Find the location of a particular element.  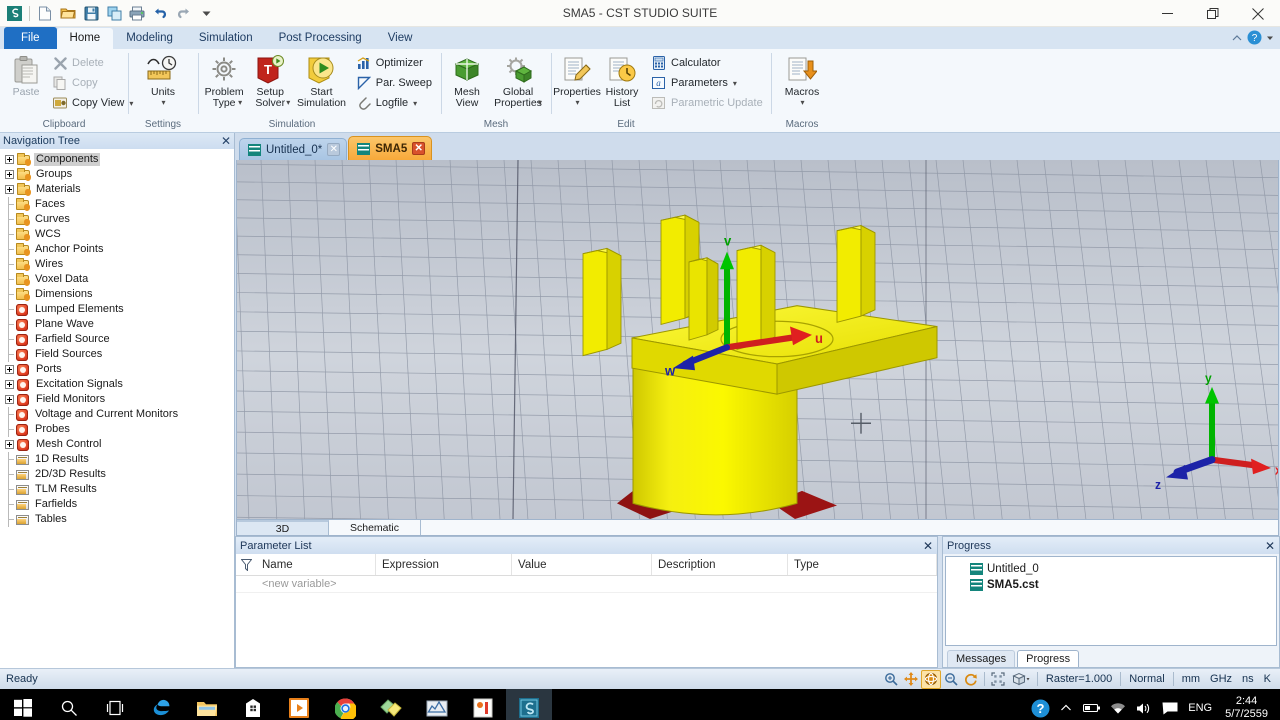

start-simulation-button: Start Simulation is located at coordinates (321, 80).